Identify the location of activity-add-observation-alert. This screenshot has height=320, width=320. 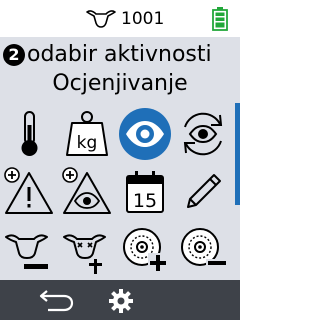
(87, 192).